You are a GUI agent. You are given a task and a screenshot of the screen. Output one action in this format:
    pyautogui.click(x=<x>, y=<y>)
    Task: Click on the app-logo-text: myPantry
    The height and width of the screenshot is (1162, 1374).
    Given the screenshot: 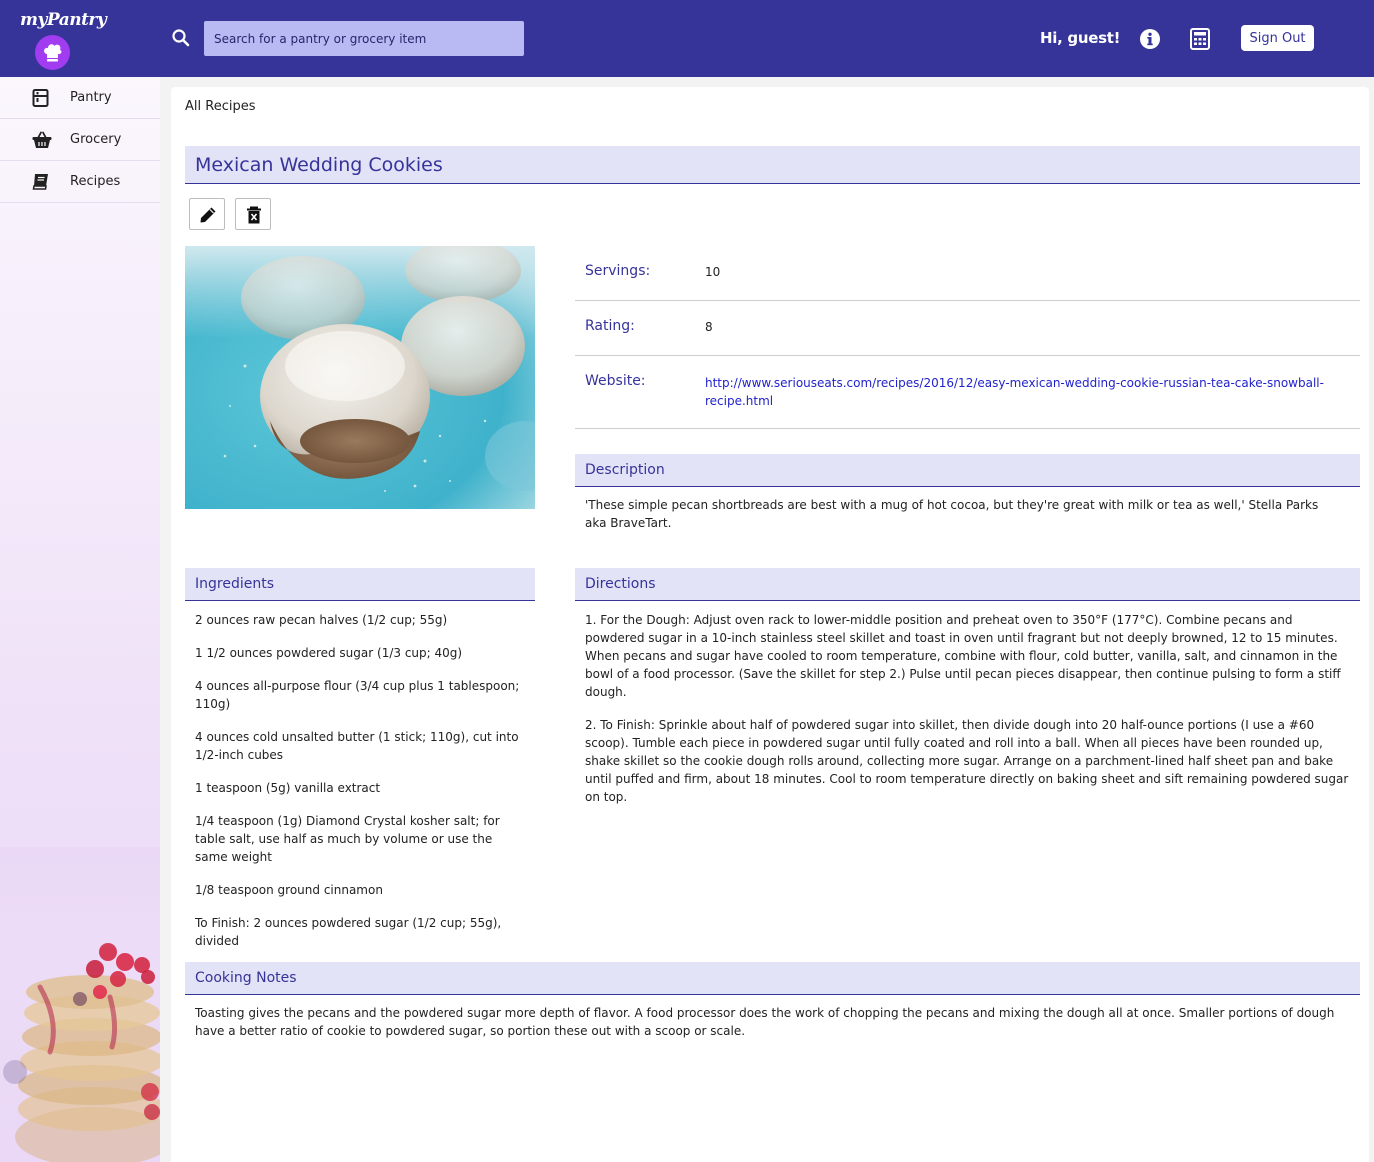 What is the action you would take?
    pyautogui.click(x=63, y=20)
    